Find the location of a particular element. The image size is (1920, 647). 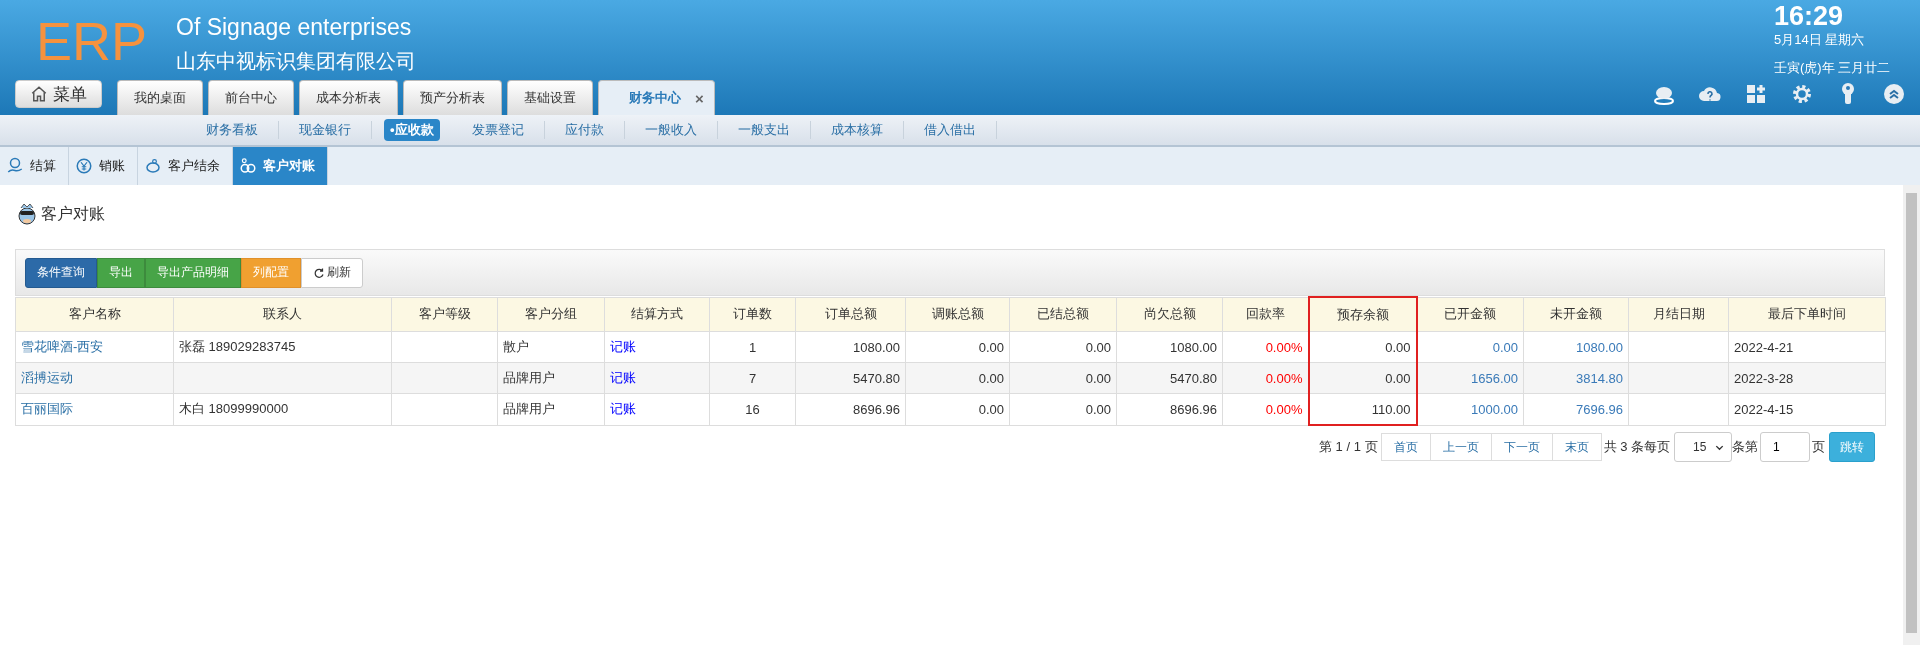

company-name: Of Signage enterprises is located at coordinates (294, 27).